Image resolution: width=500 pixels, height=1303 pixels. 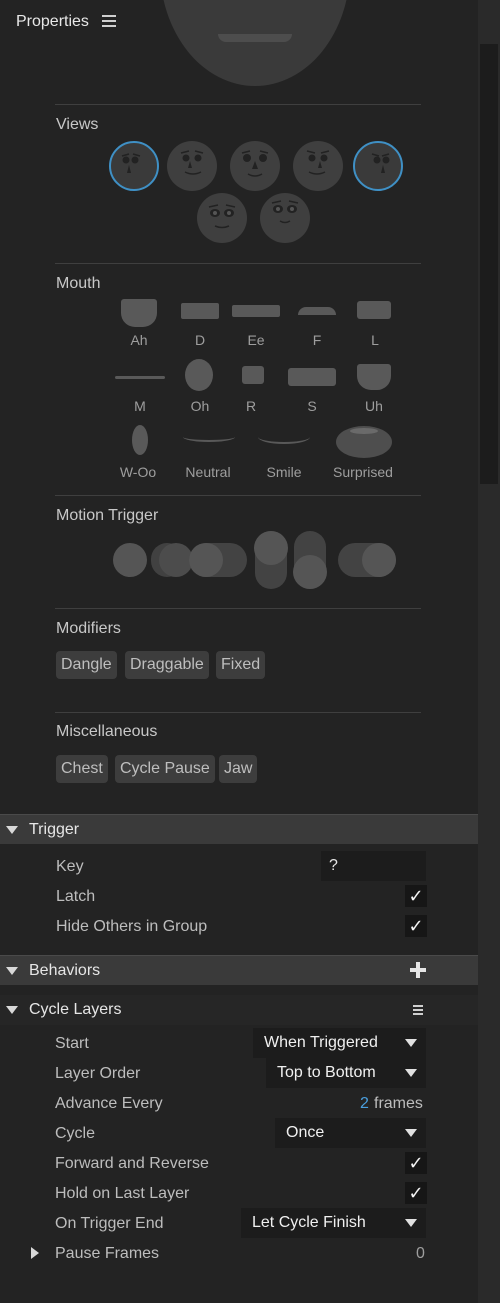 I want to click on start-dropdown: When Triggered, so click(x=339, y=1043).